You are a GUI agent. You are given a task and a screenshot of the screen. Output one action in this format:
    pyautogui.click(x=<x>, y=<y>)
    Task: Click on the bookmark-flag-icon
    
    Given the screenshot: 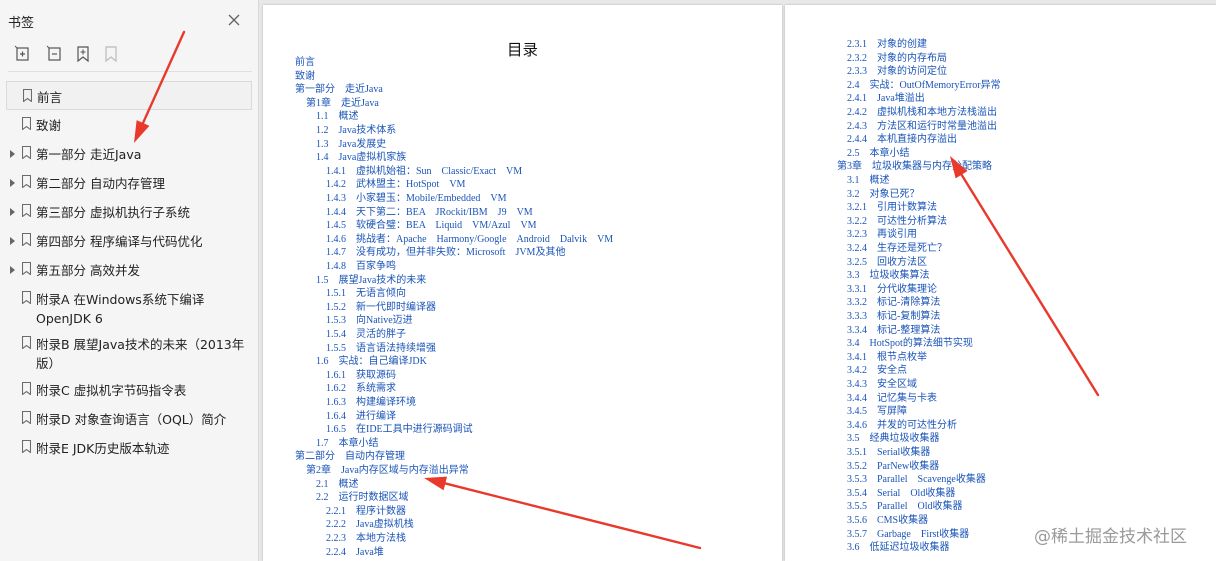 What is the action you would take?
    pyautogui.click(x=112, y=55)
    